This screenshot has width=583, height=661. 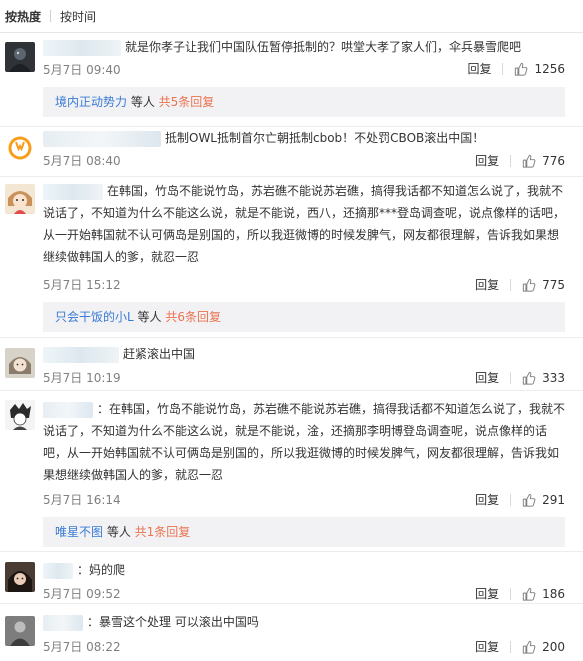 I want to click on comment-text: 抵制OWL抵制首尔亡朝抵制cbob！不处罚CBOB滚出中国！, so click(x=305, y=138).